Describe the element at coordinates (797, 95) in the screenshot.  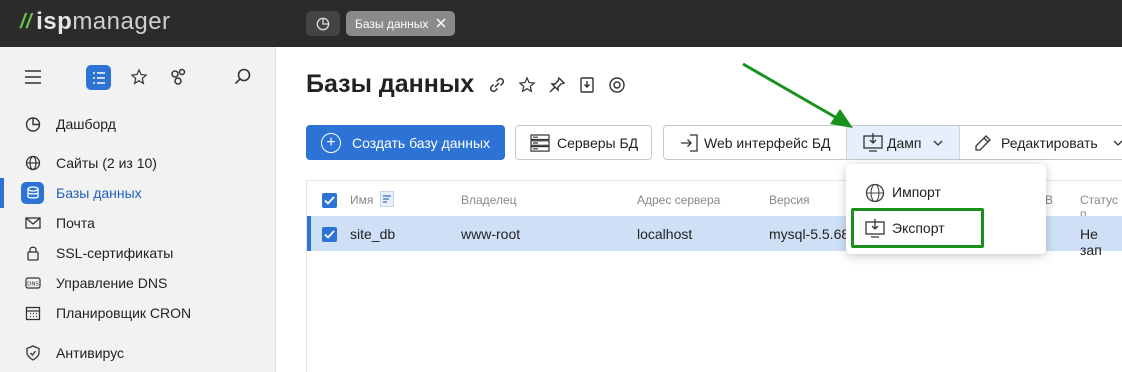
I see `annotation-arrow` at that location.